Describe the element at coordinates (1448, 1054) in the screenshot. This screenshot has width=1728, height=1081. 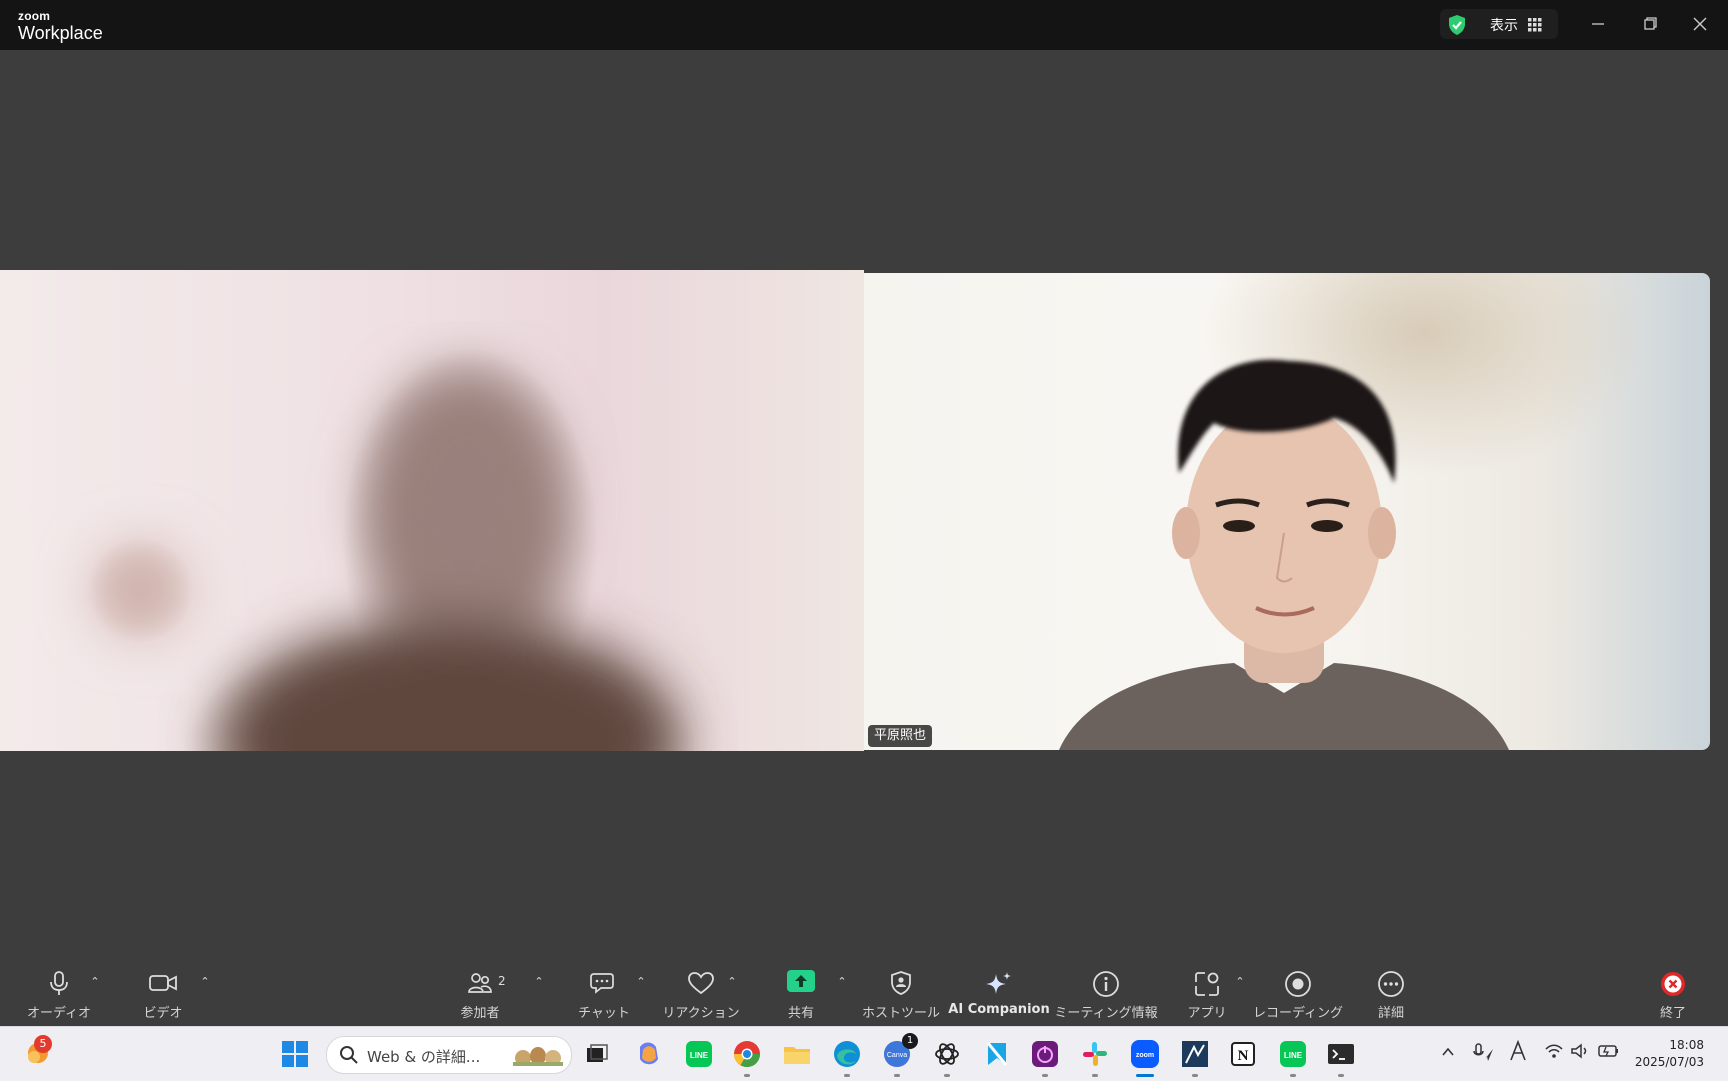
I see `tray-overflow-chevron-icon` at that location.